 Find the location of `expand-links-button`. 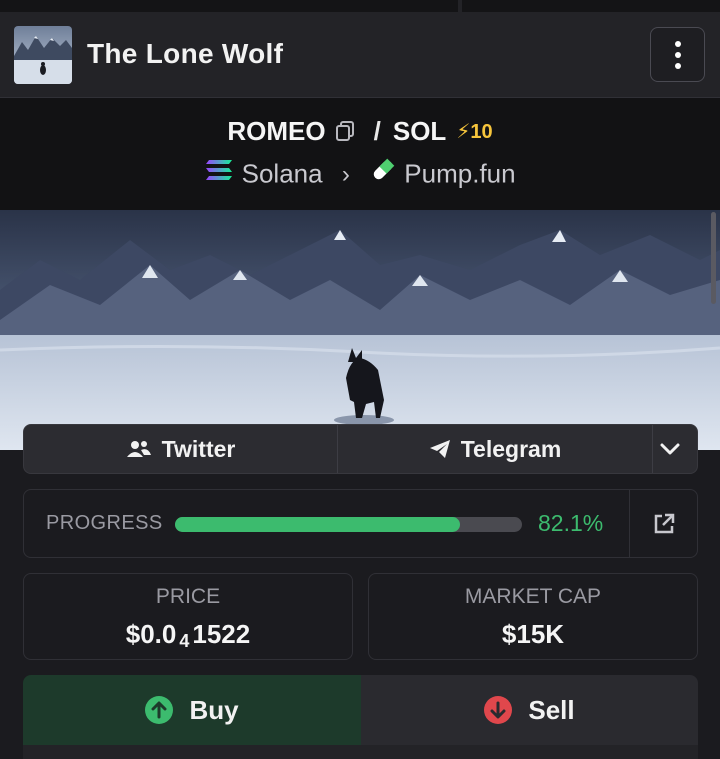

expand-links-button is located at coordinates (675, 449).